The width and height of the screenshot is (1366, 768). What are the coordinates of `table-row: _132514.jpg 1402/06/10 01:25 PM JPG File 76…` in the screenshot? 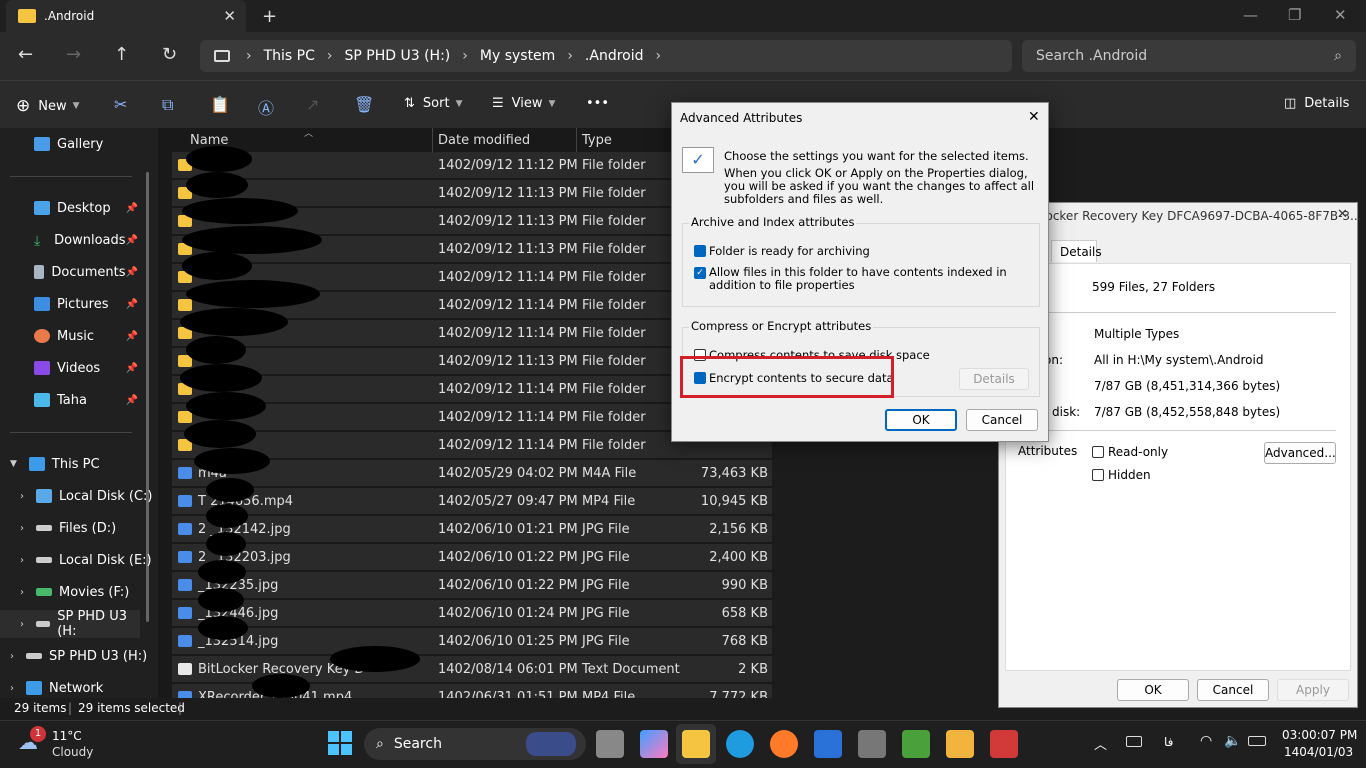 It's located at (472, 642).